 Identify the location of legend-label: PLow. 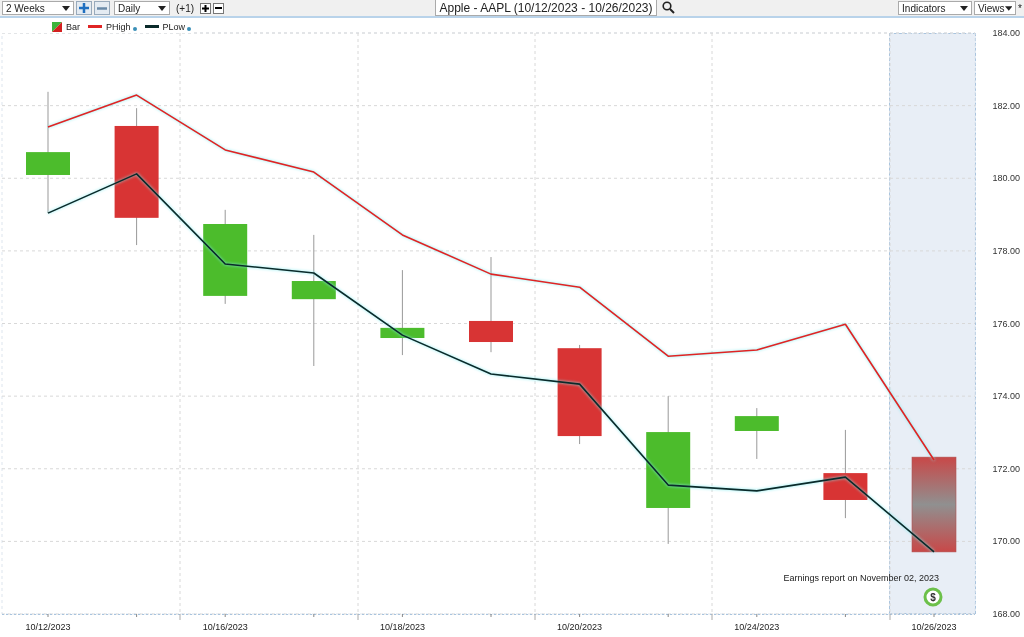
(174, 26).